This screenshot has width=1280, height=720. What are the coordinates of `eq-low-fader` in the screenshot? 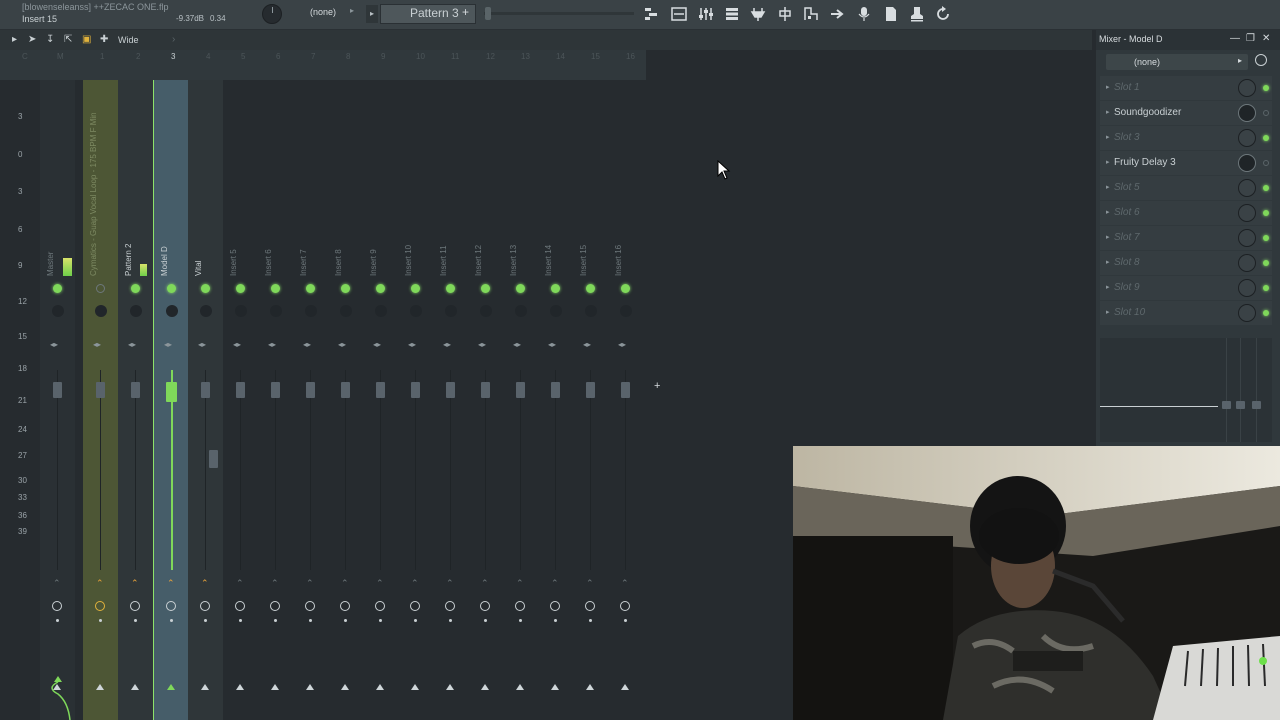 It's located at (1226, 405).